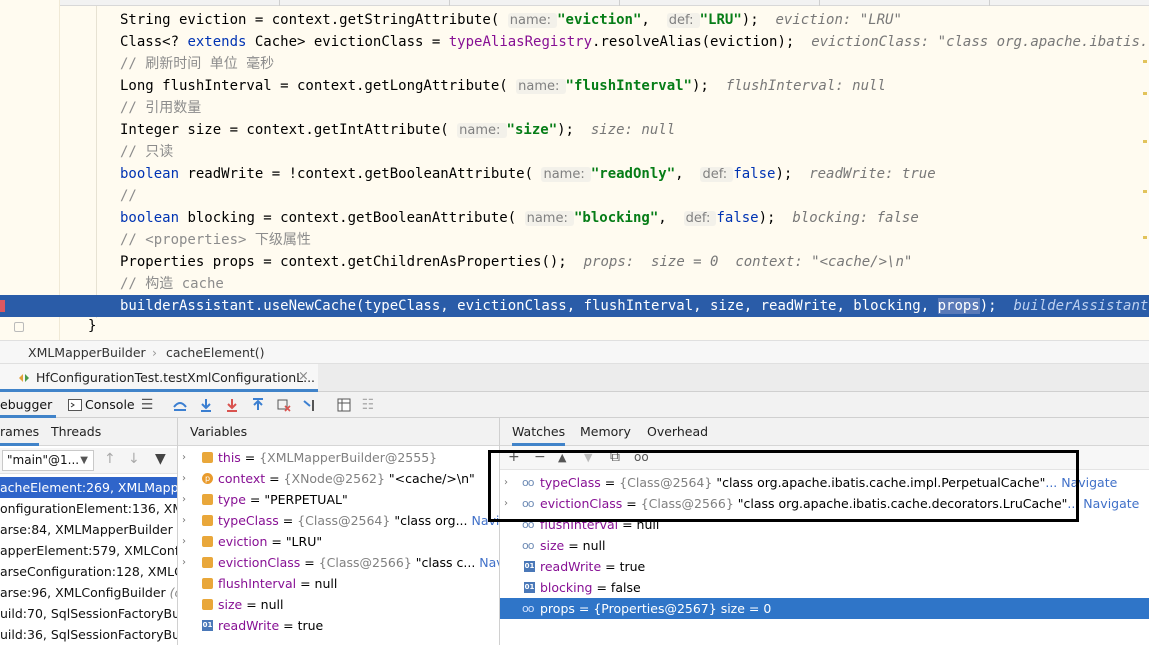 This screenshot has width=1149, height=645. I want to click on frame-row: uild:70, SqlSessionFactoryBuilde, so click(88, 613).